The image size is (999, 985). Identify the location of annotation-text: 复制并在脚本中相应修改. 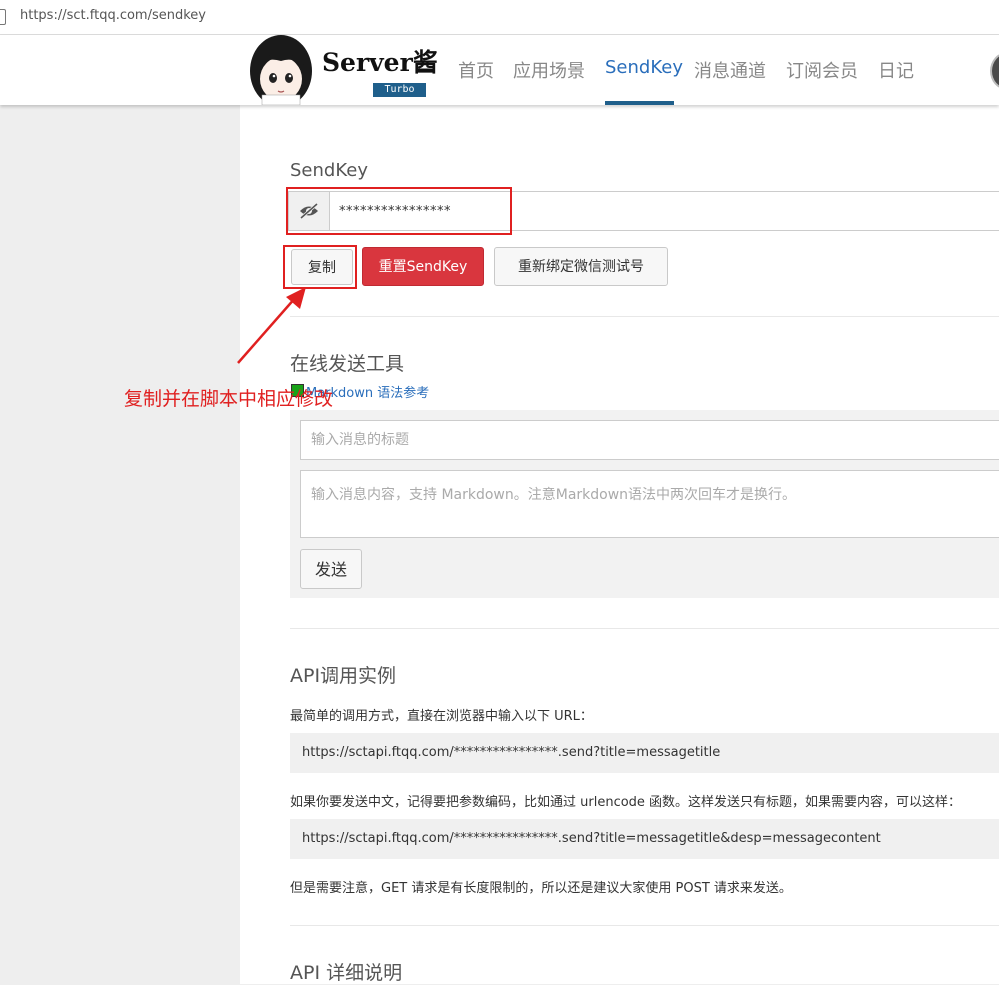
(229, 399).